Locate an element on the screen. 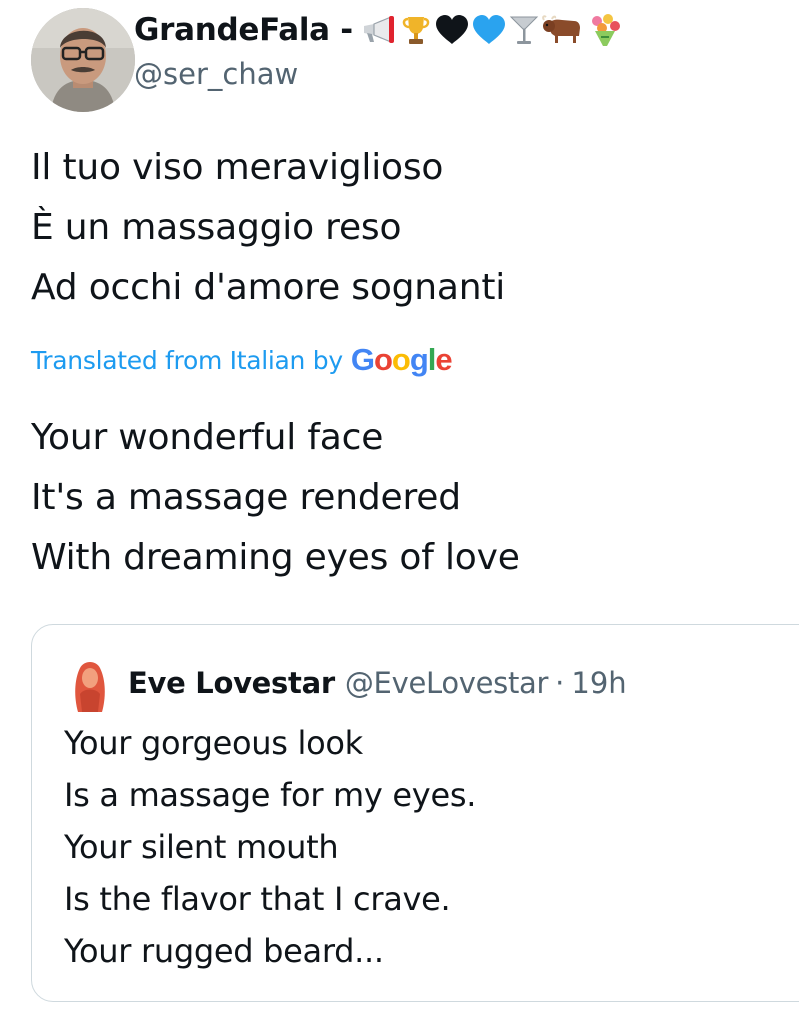 The image size is (799, 1023). tweet-header is located at coordinates (83, 60).